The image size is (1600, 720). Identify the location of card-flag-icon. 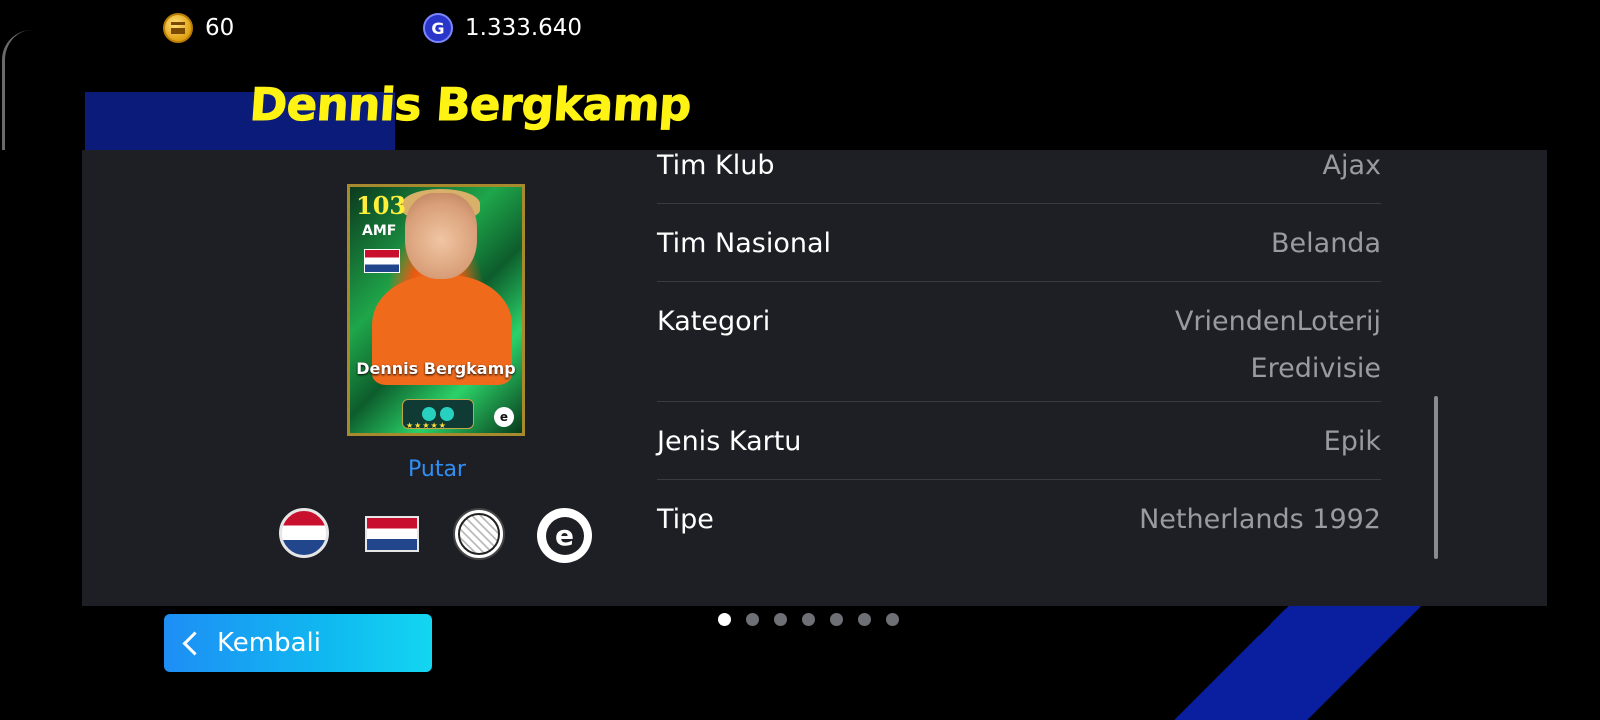
(382, 261).